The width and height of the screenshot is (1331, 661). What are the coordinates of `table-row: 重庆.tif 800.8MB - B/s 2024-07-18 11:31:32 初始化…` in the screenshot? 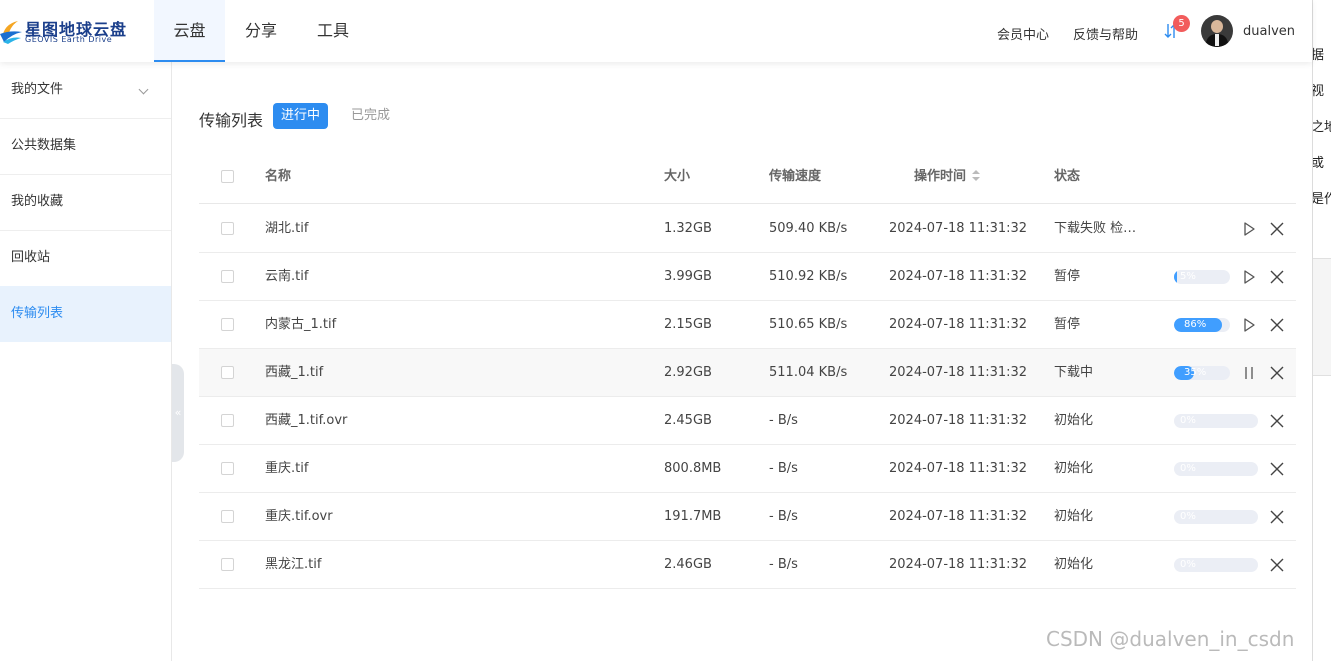 It's located at (747, 469).